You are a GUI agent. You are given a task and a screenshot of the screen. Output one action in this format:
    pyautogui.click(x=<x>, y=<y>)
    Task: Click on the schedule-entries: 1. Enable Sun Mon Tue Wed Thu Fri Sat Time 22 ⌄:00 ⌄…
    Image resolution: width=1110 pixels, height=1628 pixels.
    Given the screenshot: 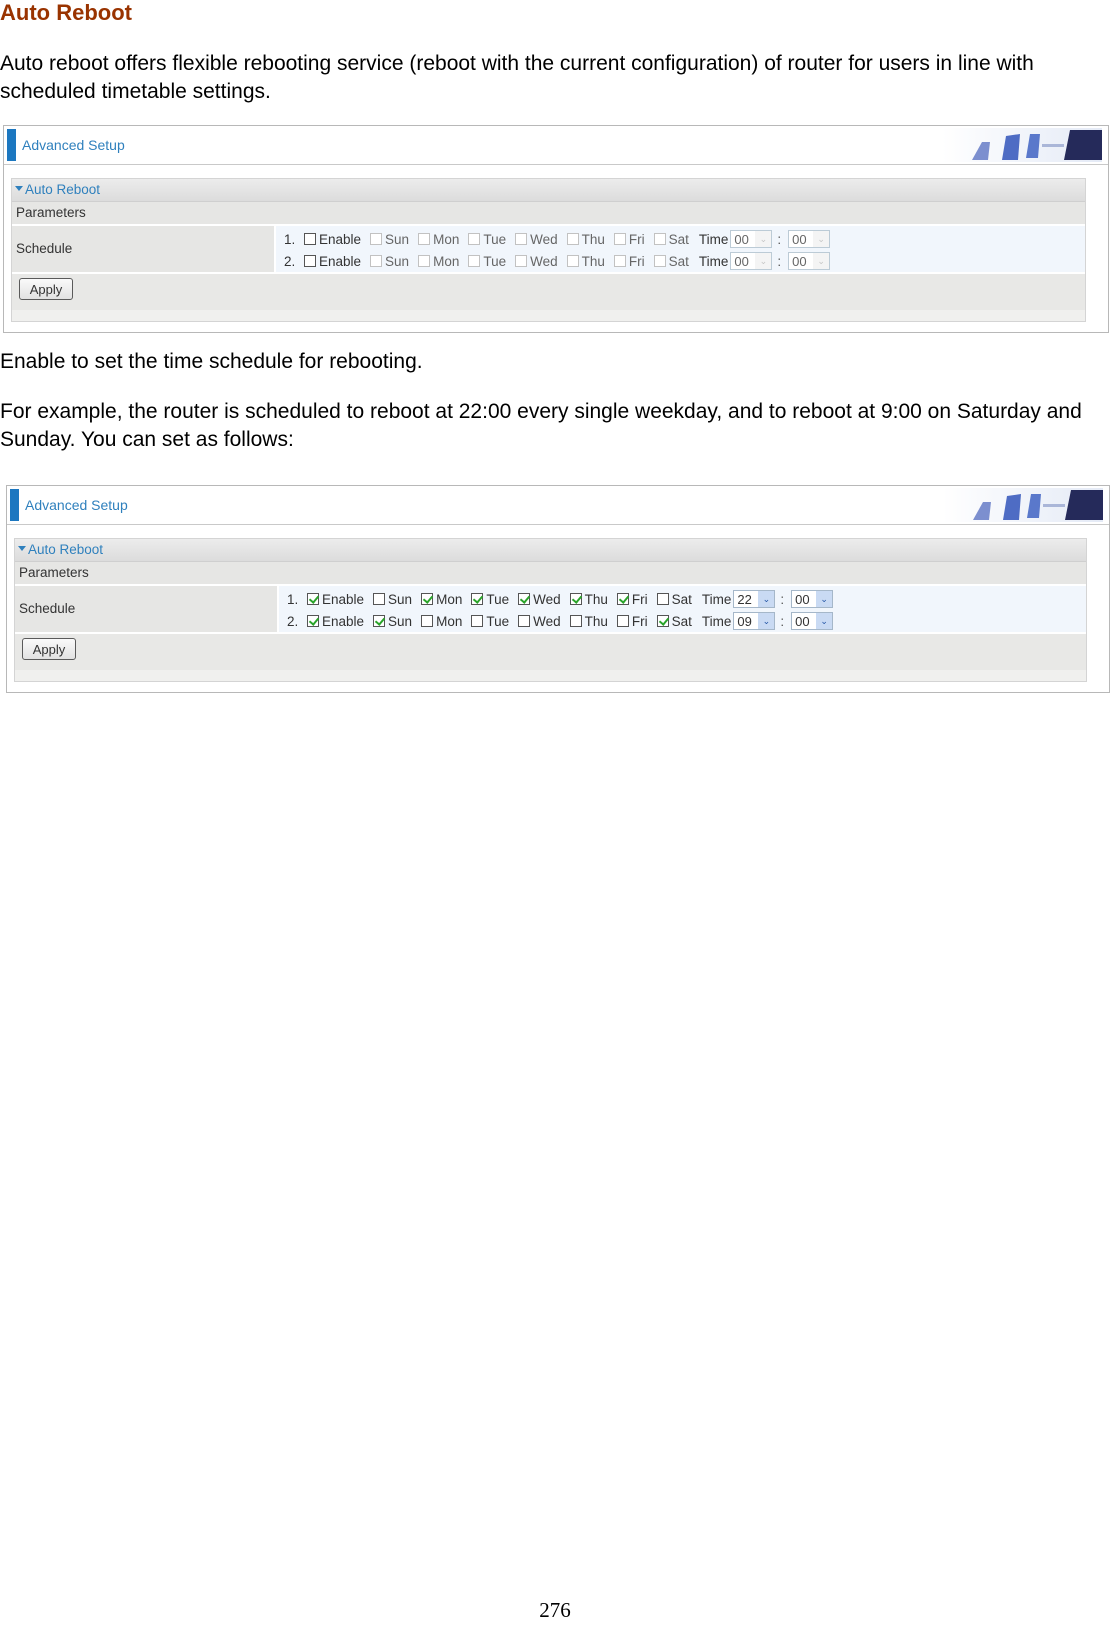 What is the action you would take?
    pyautogui.click(x=682, y=609)
    